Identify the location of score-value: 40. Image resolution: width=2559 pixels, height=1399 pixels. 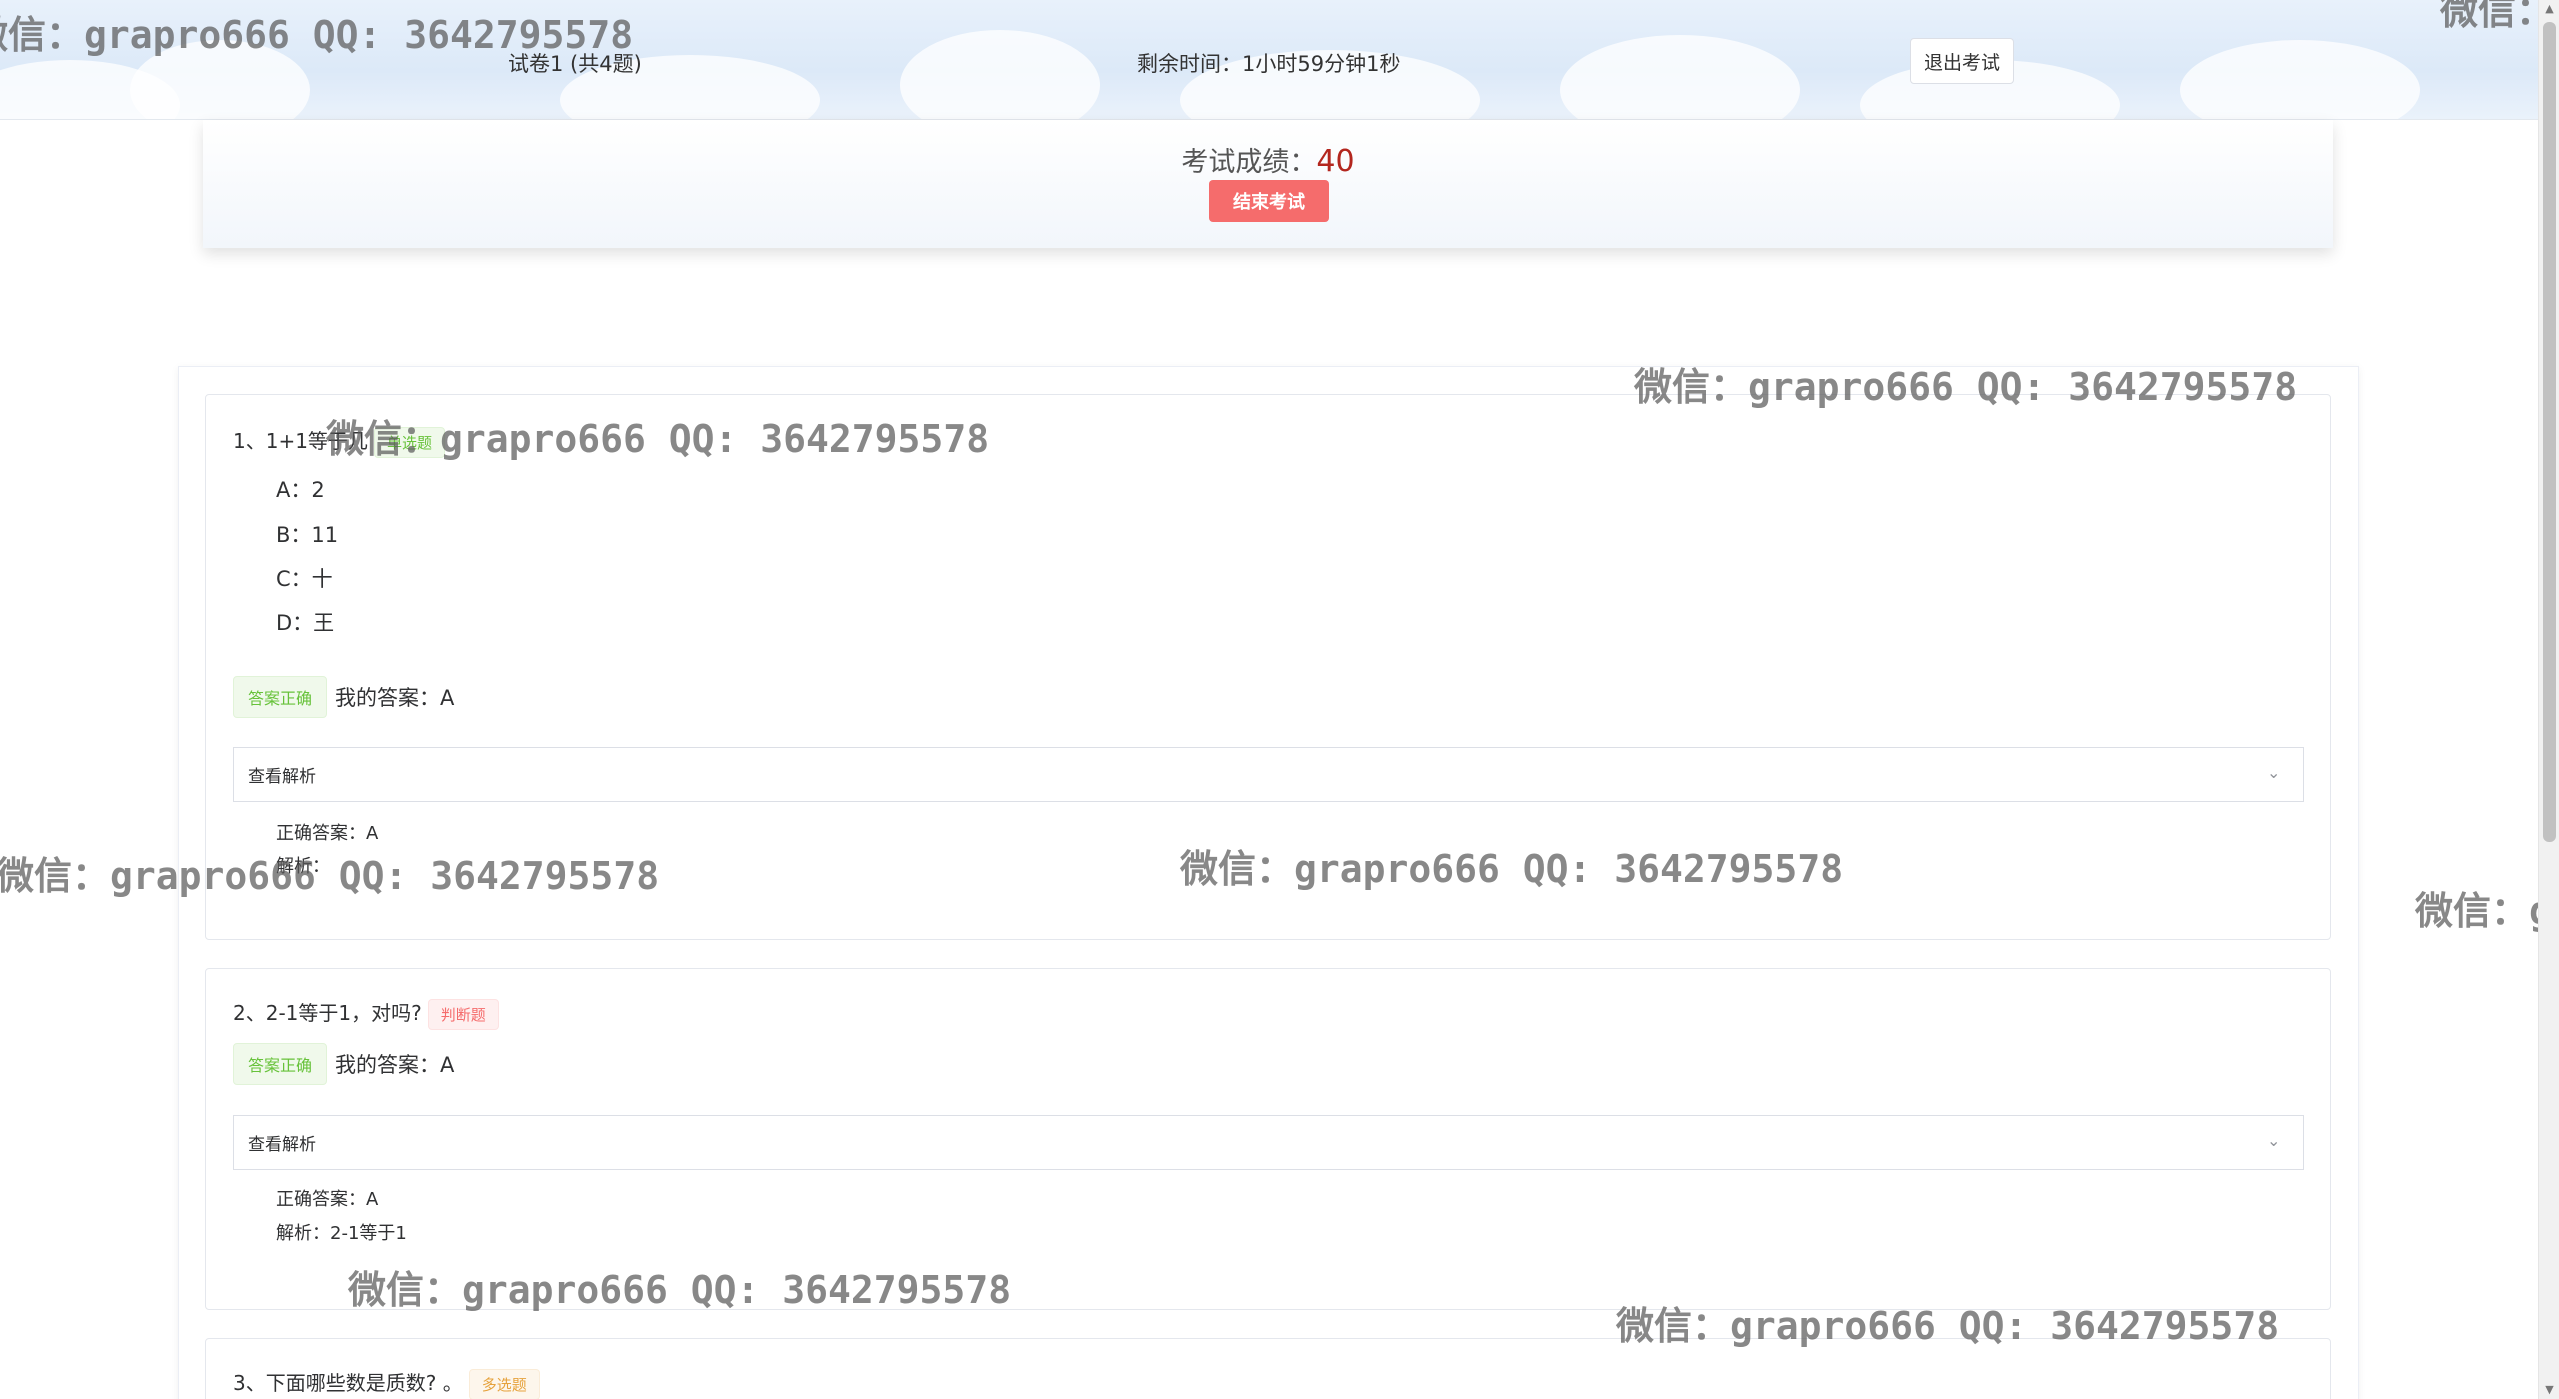
(1335, 161).